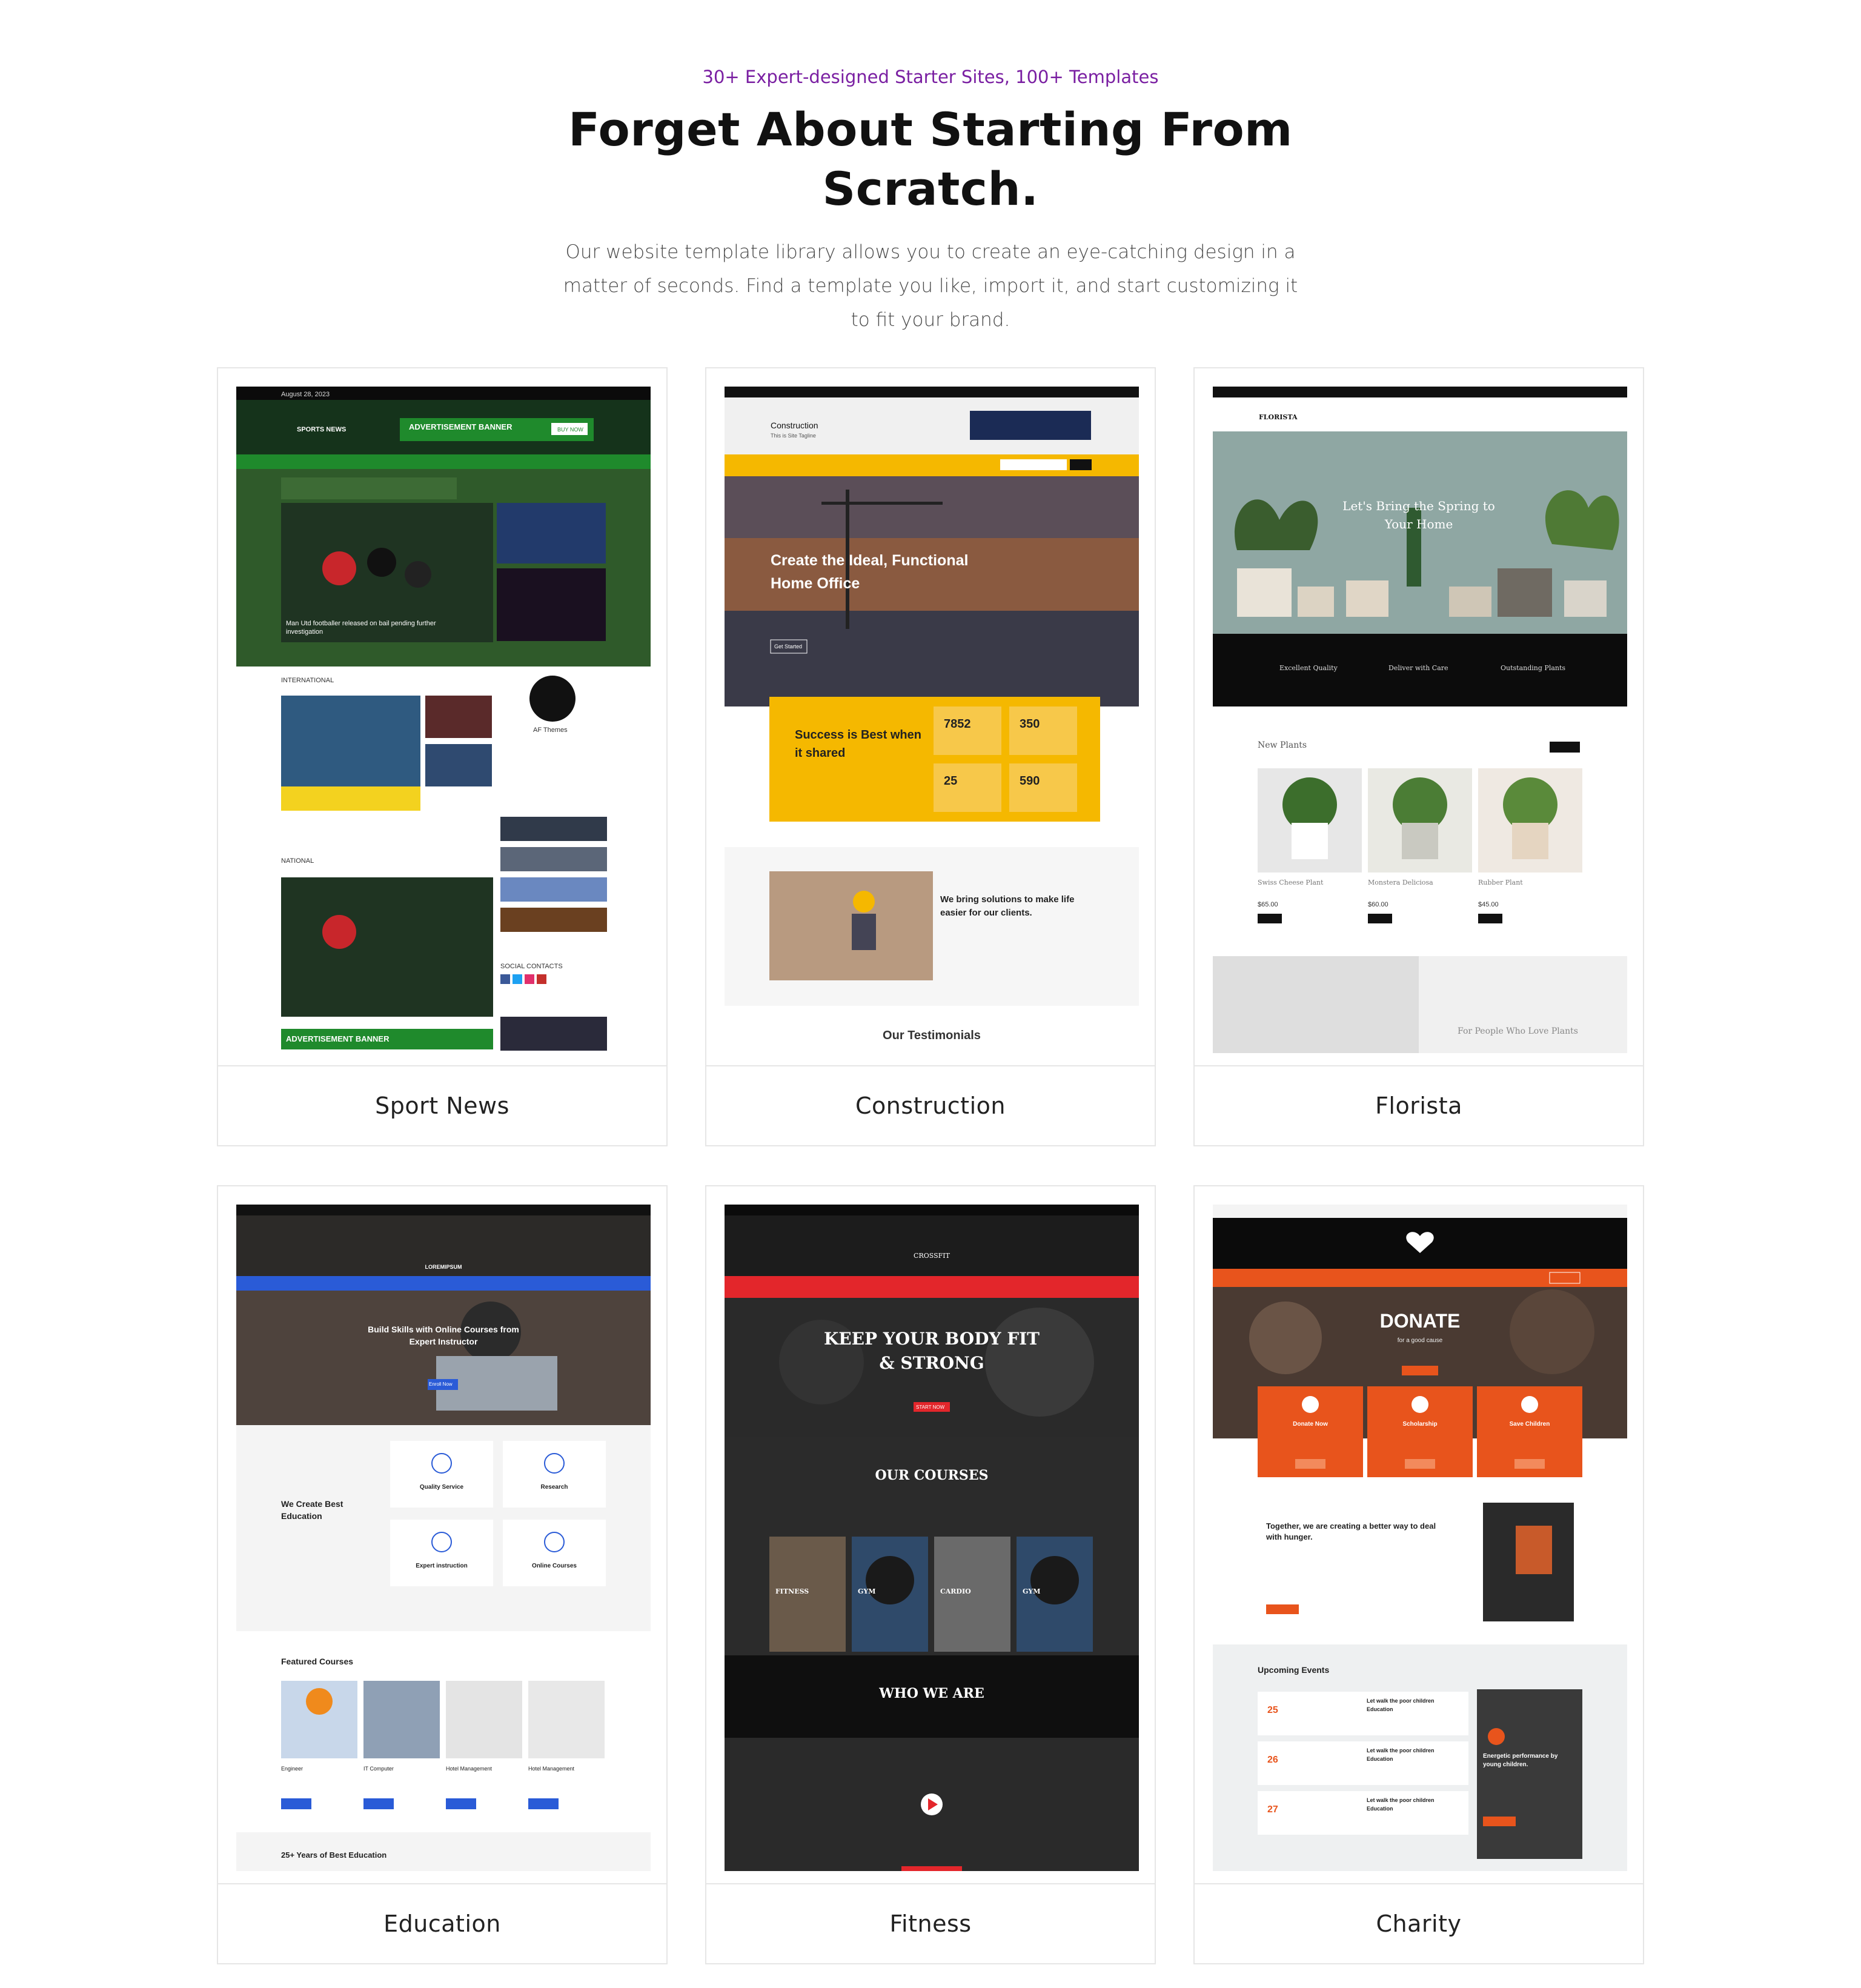  Describe the element at coordinates (1278, 417) in the screenshot. I see `florista-brand: FLORISTA` at that location.